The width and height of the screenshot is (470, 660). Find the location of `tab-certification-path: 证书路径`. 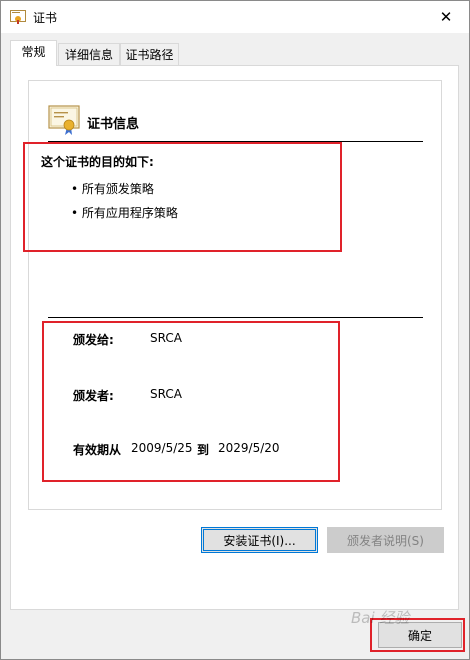

tab-certification-path: 证书路径 is located at coordinates (149, 54).